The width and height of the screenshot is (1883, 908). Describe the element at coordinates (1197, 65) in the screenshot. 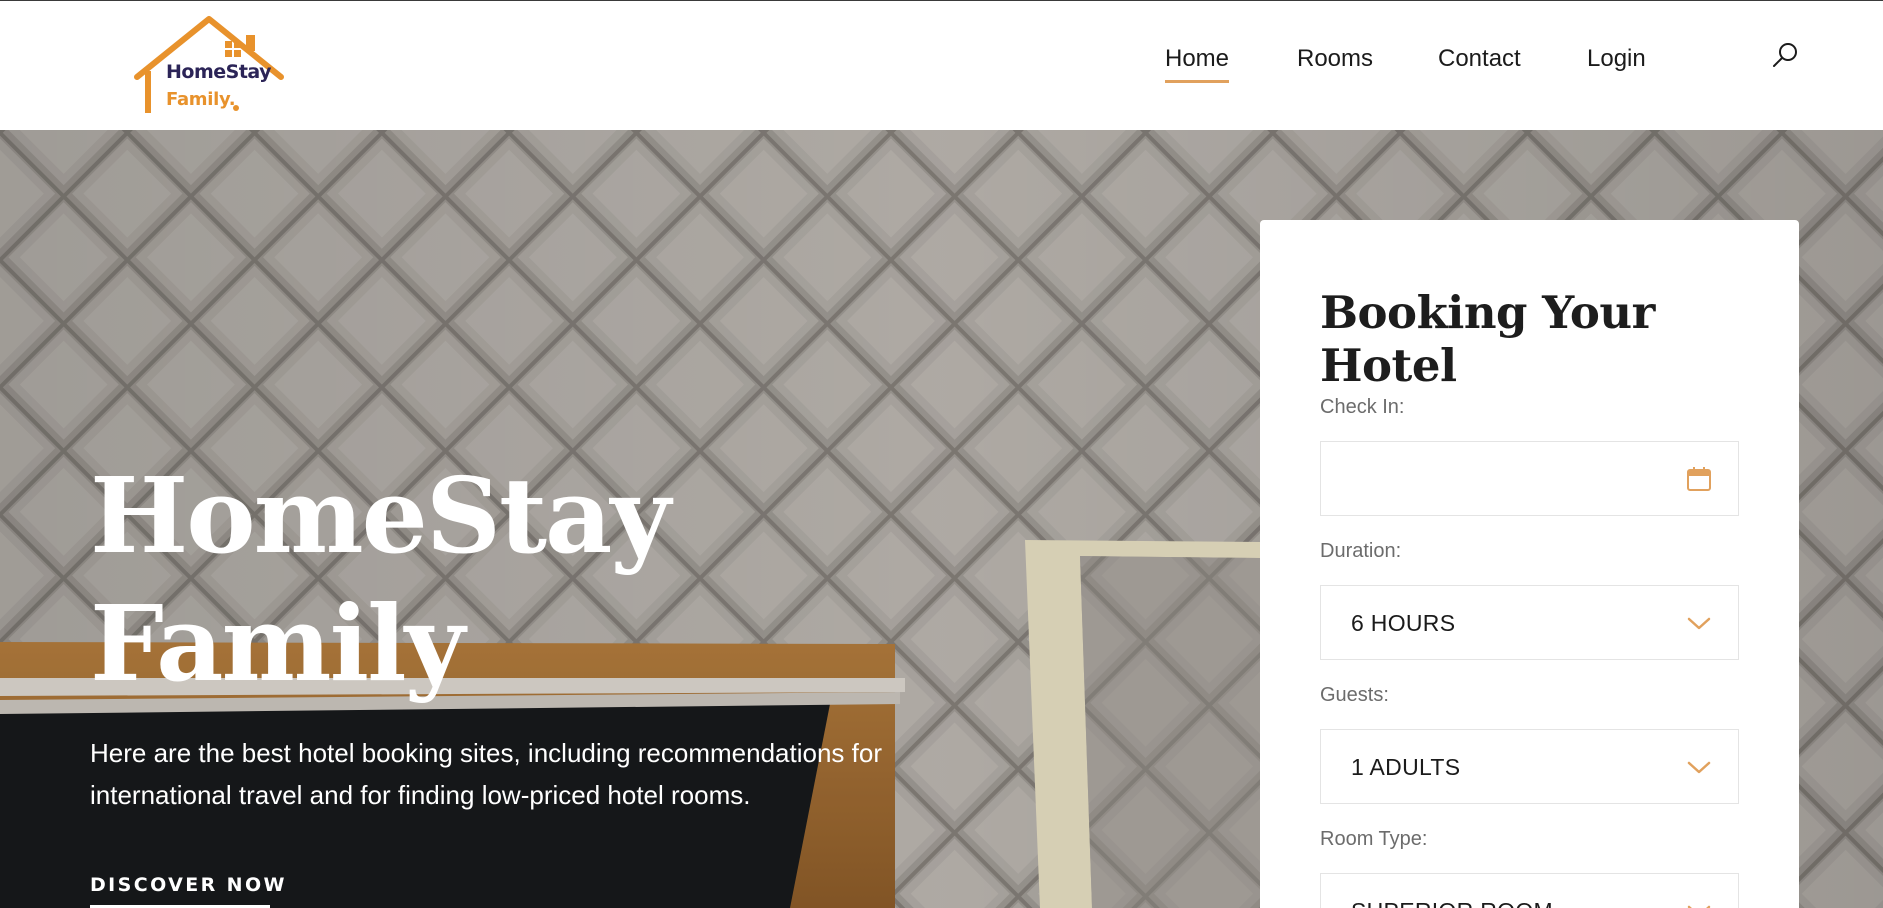

I see `nav-item-home: Home` at that location.